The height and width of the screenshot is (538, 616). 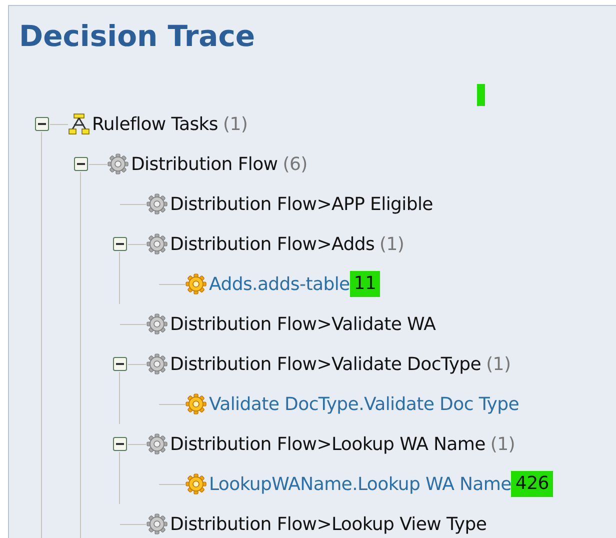 What do you see at coordinates (295, 164) in the screenshot?
I see `node-count: (6)` at bounding box center [295, 164].